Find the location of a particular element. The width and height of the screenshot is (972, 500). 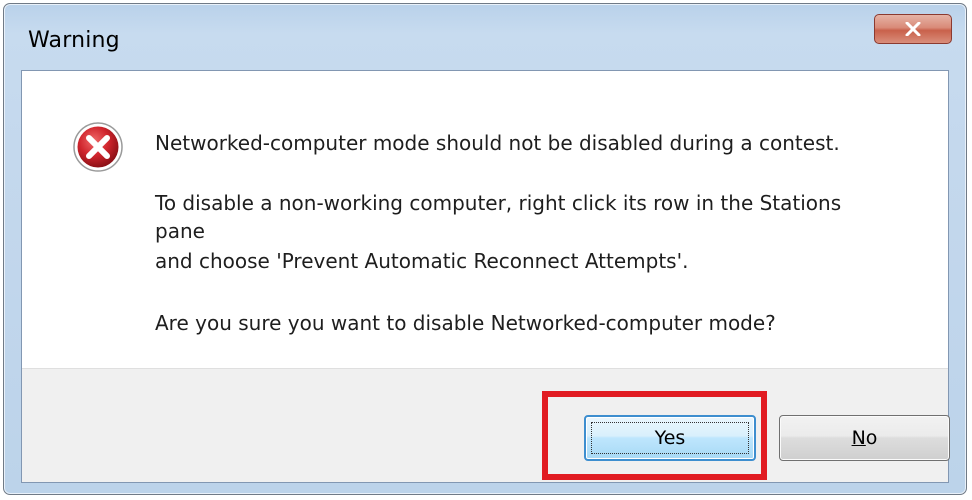

dialog-title: Warning is located at coordinates (74, 40).